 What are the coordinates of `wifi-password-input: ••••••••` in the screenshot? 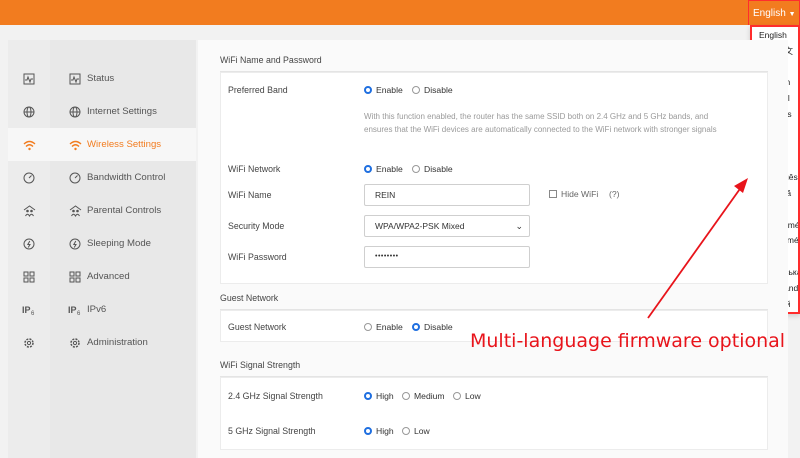 It's located at (447, 257).